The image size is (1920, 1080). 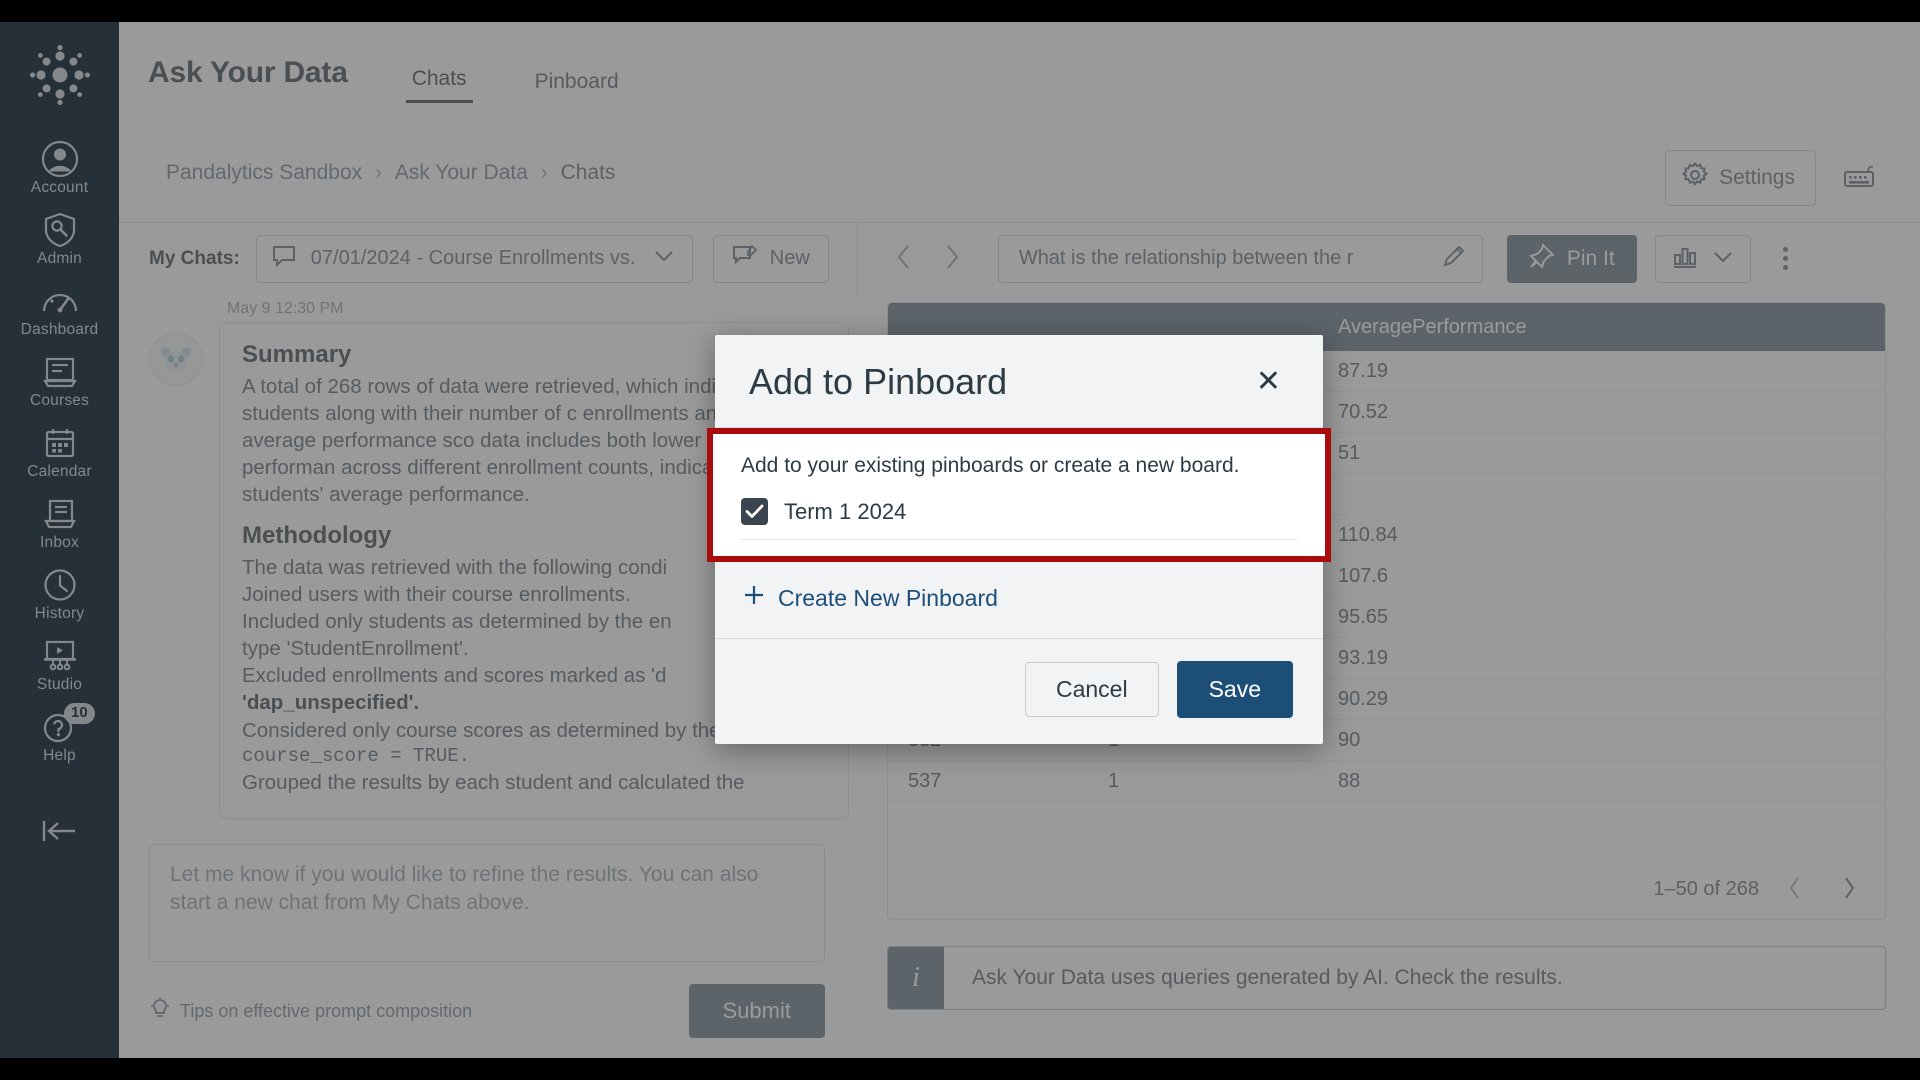 What do you see at coordinates (1019, 516) in the screenshot?
I see `pinboard-checkbox-row: Term 1 2024` at bounding box center [1019, 516].